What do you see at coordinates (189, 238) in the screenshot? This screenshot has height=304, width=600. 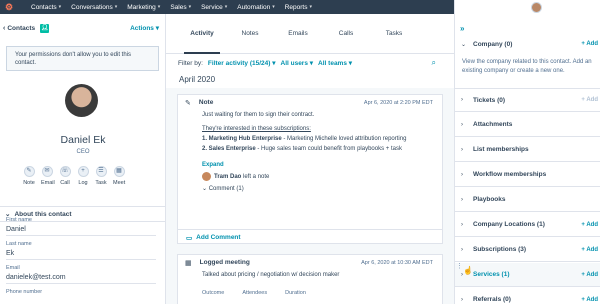 I see `comment-icon: ▭` at bounding box center [189, 238].